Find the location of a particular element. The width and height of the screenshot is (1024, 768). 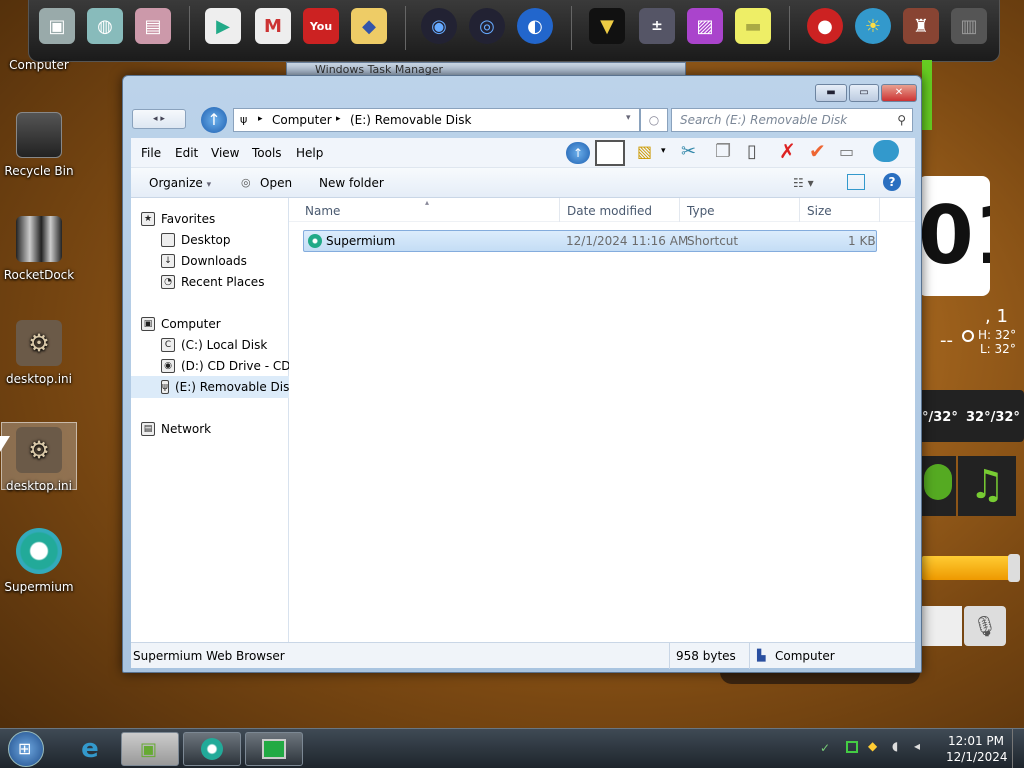

camera-icon: ◉ is located at coordinates (439, 26).